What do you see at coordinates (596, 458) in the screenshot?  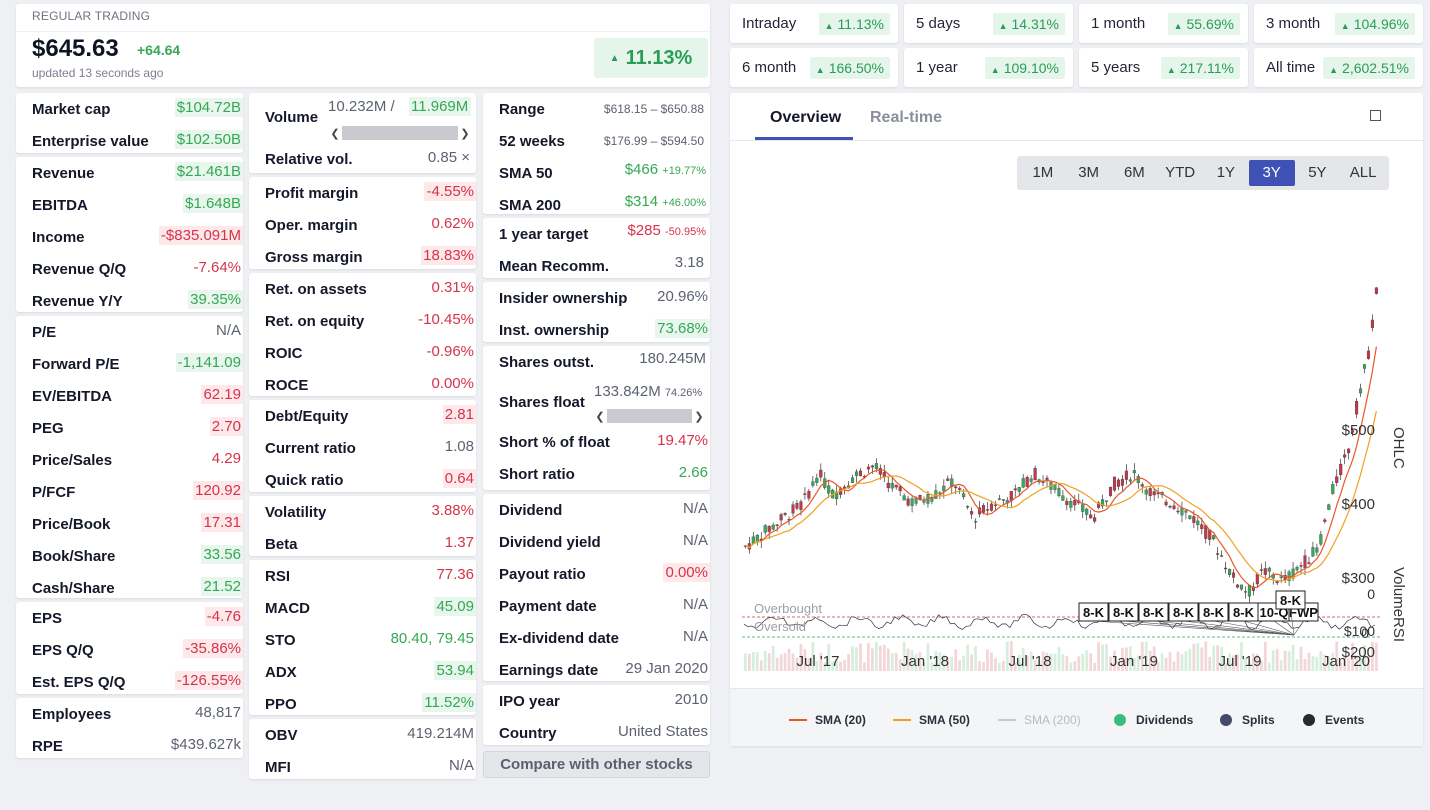 I see `short-rows: Short % of float 19.47% Short ratio 2.66` at bounding box center [596, 458].